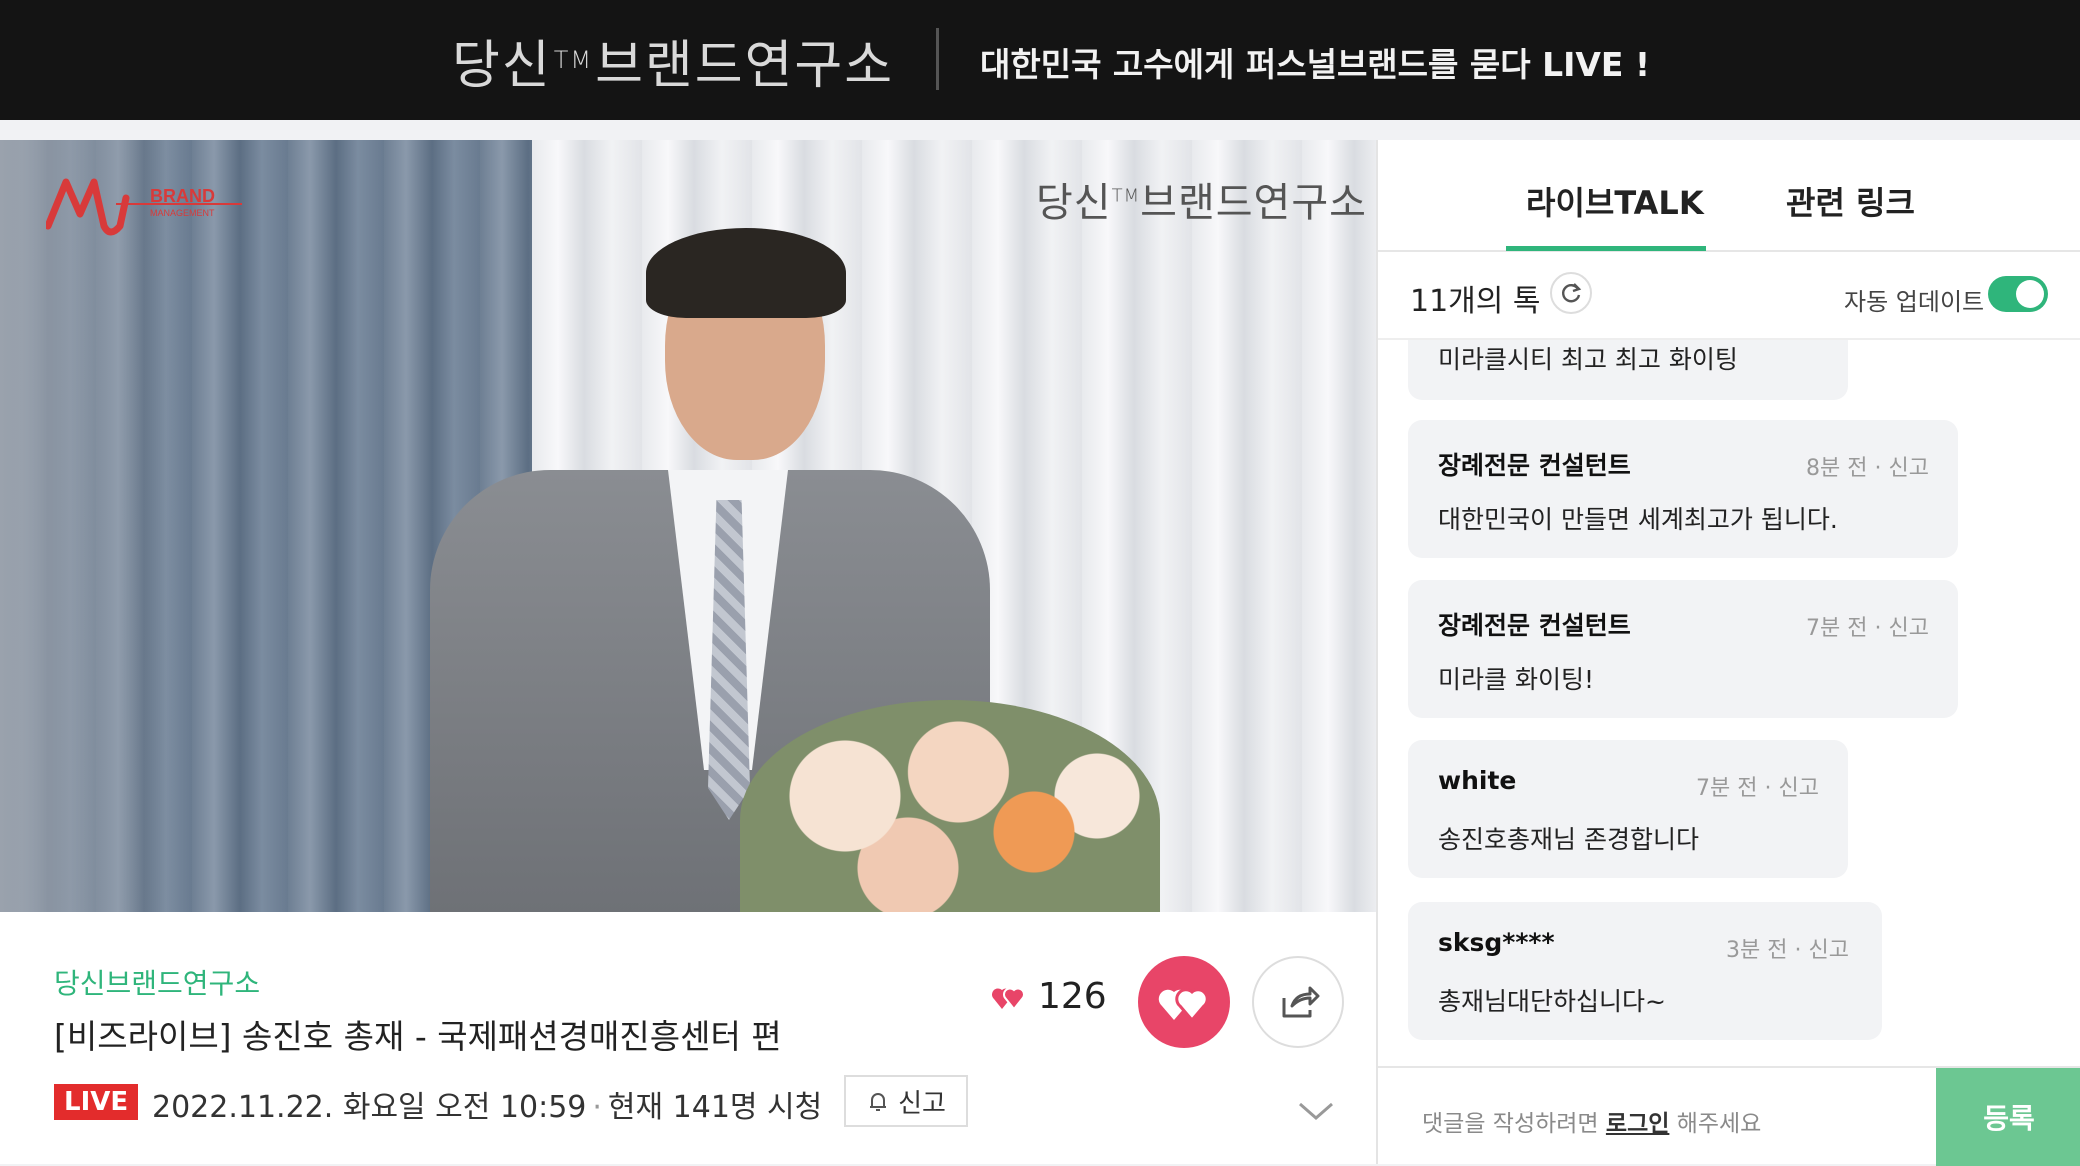 Image resolution: width=2080 pixels, height=1166 pixels. Describe the element at coordinates (1683, 489) in the screenshot. I see `chat-message: 장례전문 컨설턴트 8분 전 · 신고 대한민국이 만들면 세계최고가 됩니다.` at that location.